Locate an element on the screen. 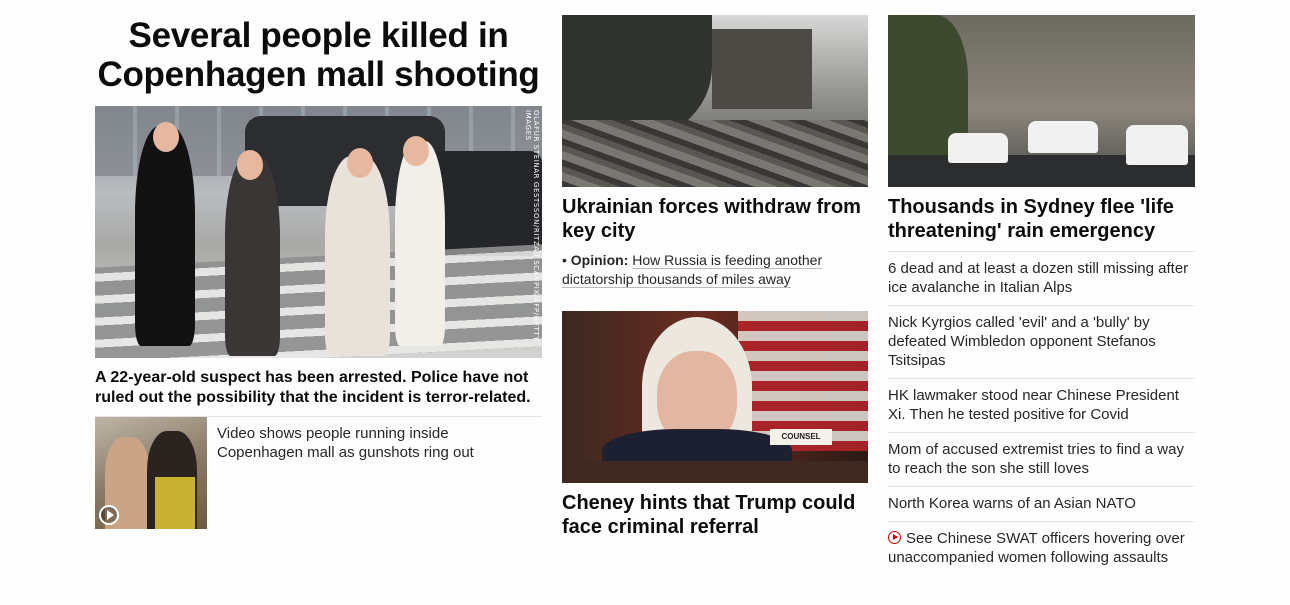 Image resolution: width=1290 pixels, height=605 pixels. cheney-photo: COUNSEL is located at coordinates (715, 397).